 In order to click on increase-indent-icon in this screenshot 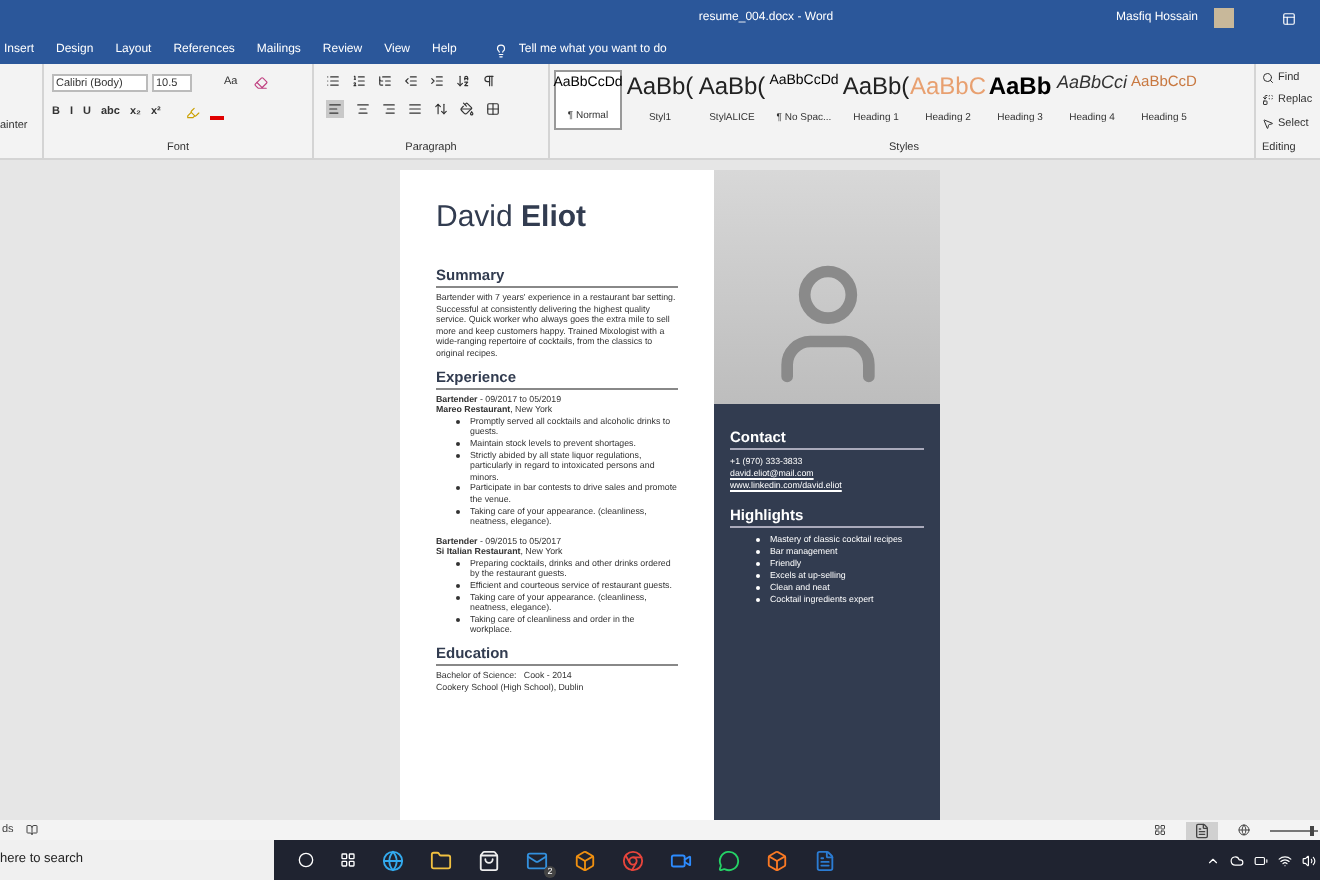, I will do `click(437, 81)`.